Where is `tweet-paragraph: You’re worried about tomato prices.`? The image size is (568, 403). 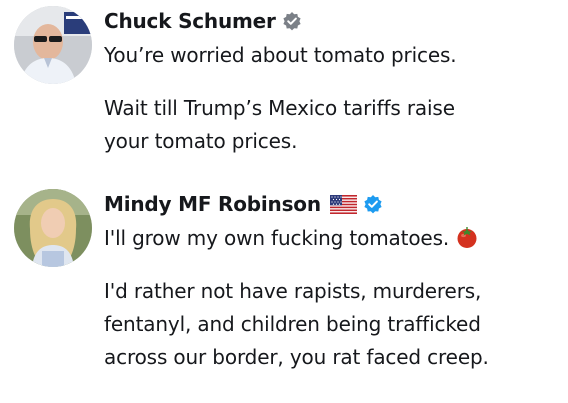
tweet-paragraph: You’re worried about tomato prices. is located at coordinates (333, 55).